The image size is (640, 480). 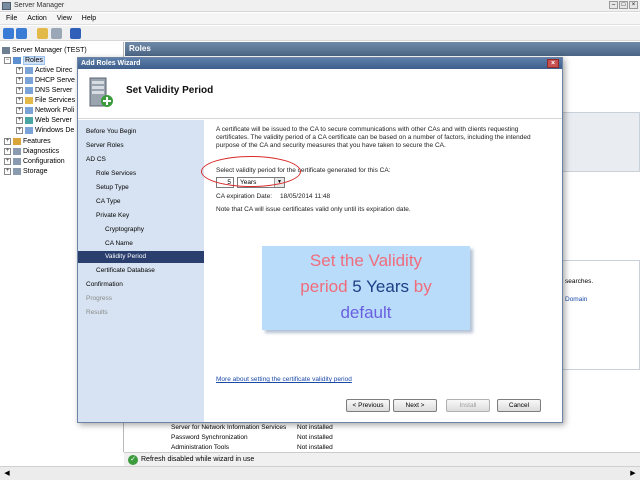 I want to click on tree-configuration: + Configuration, so click(x=34, y=161).